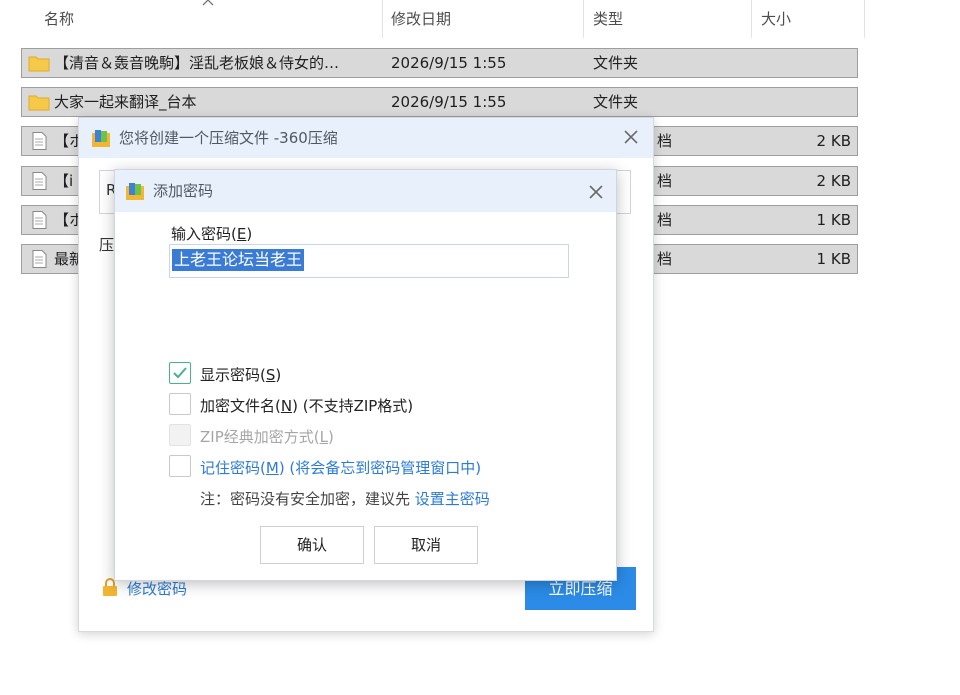  What do you see at coordinates (228, 138) in the screenshot?
I see `compress-window-title: 您将创建一个压缩文件 -360压缩` at bounding box center [228, 138].